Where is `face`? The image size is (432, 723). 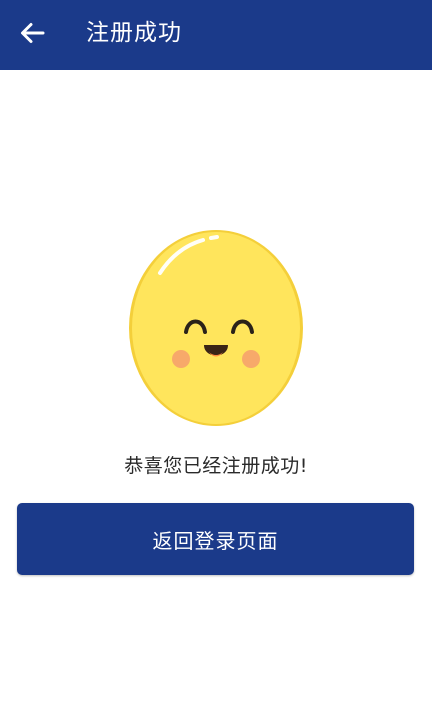 face is located at coordinates (216, 328).